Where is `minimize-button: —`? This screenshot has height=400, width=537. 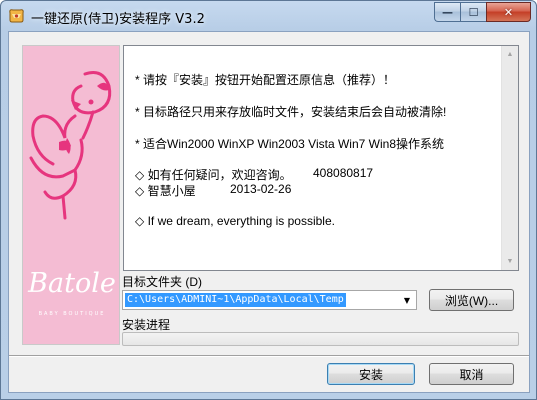 minimize-button: — is located at coordinates (447, 12).